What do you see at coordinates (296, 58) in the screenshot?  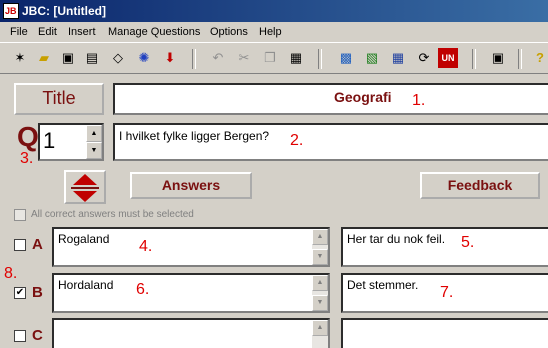 I see `paste-icon: ▦` at bounding box center [296, 58].